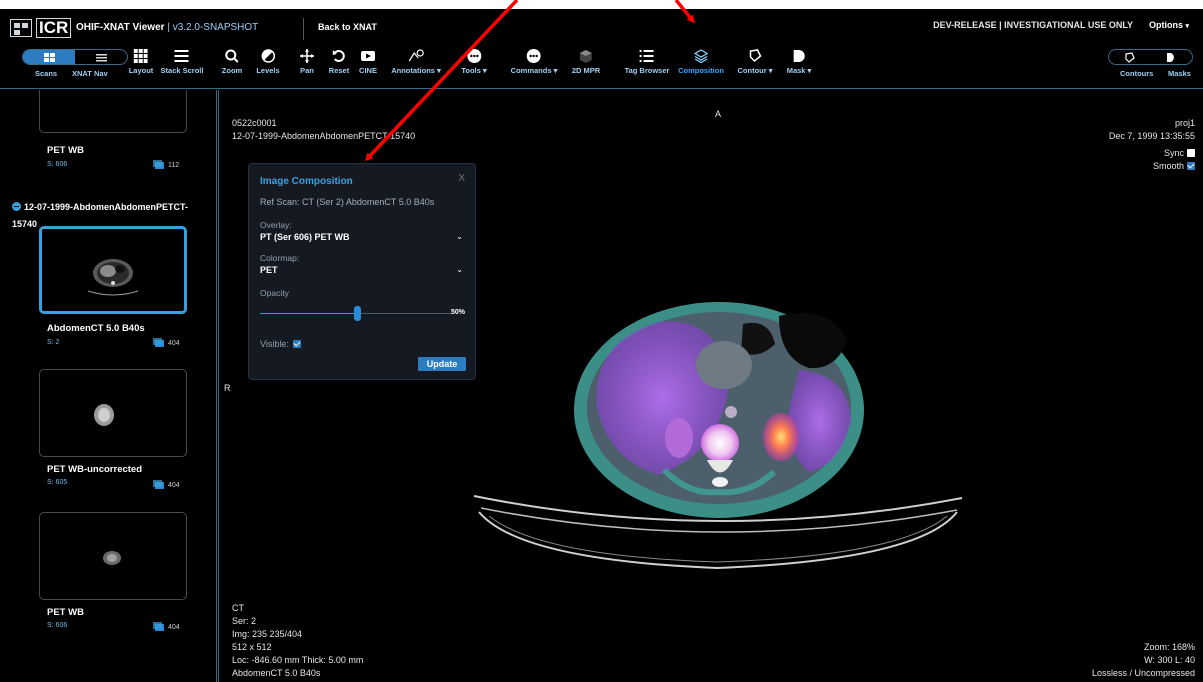  I want to click on series-thumbnail-pet-wb, so click(113, 556).